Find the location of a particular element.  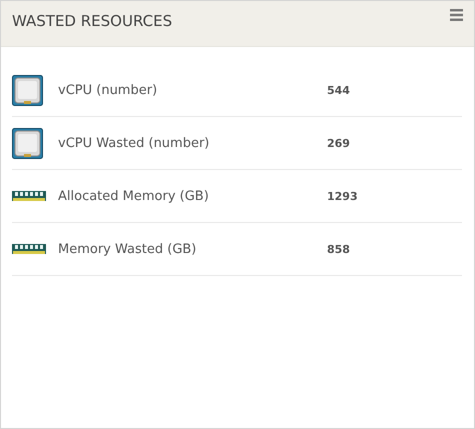

resource-value: 1293 is located at coordinates (342, 196).